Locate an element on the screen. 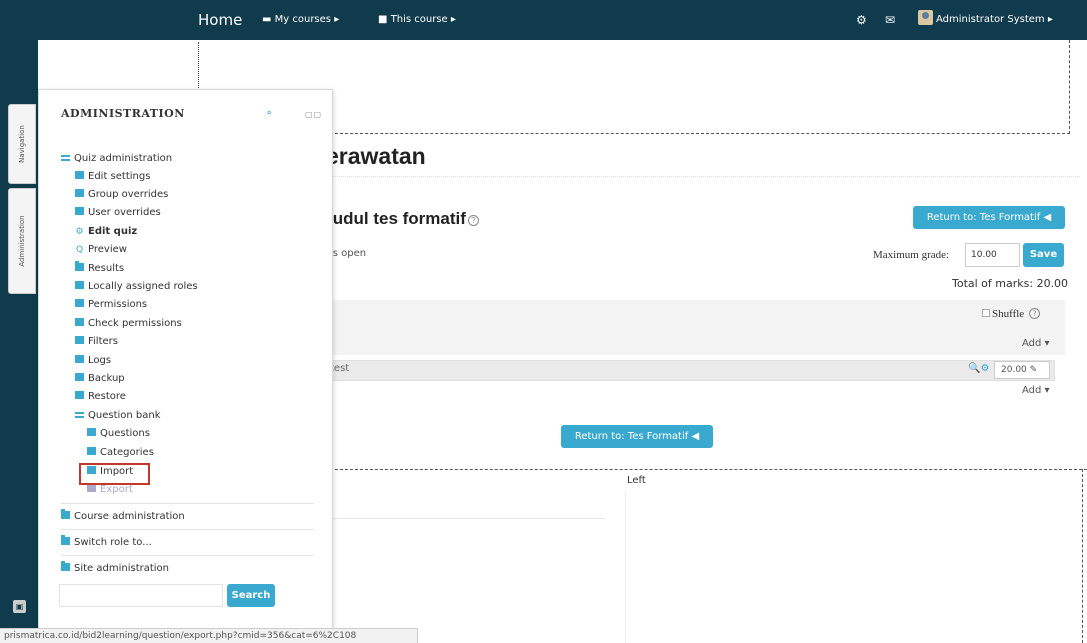 The width and height of the screenshot is (1087, 643). user-menu: Administrator System ▸ is located at coordinates (985, 20).